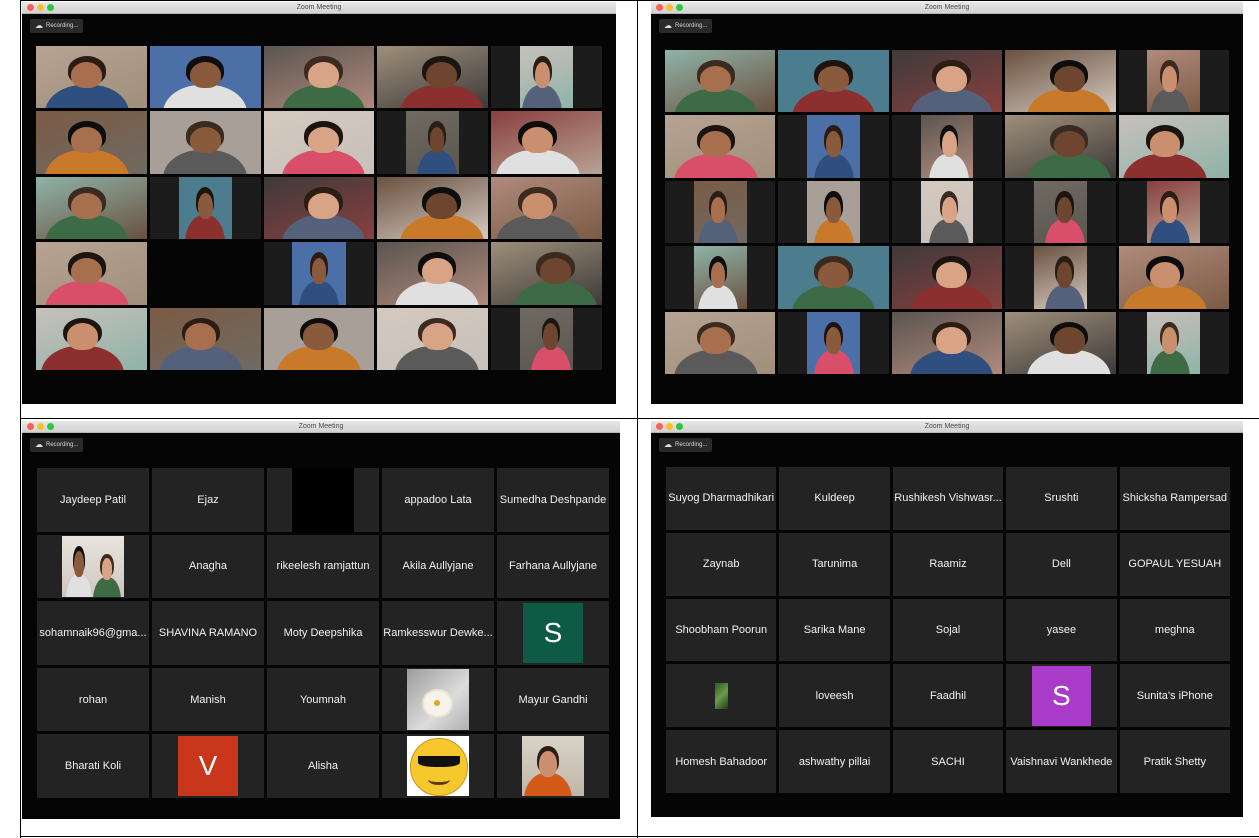 The image size is (1259, 838). I want to click on participant-name-tile: Manish, so click(208, 699).